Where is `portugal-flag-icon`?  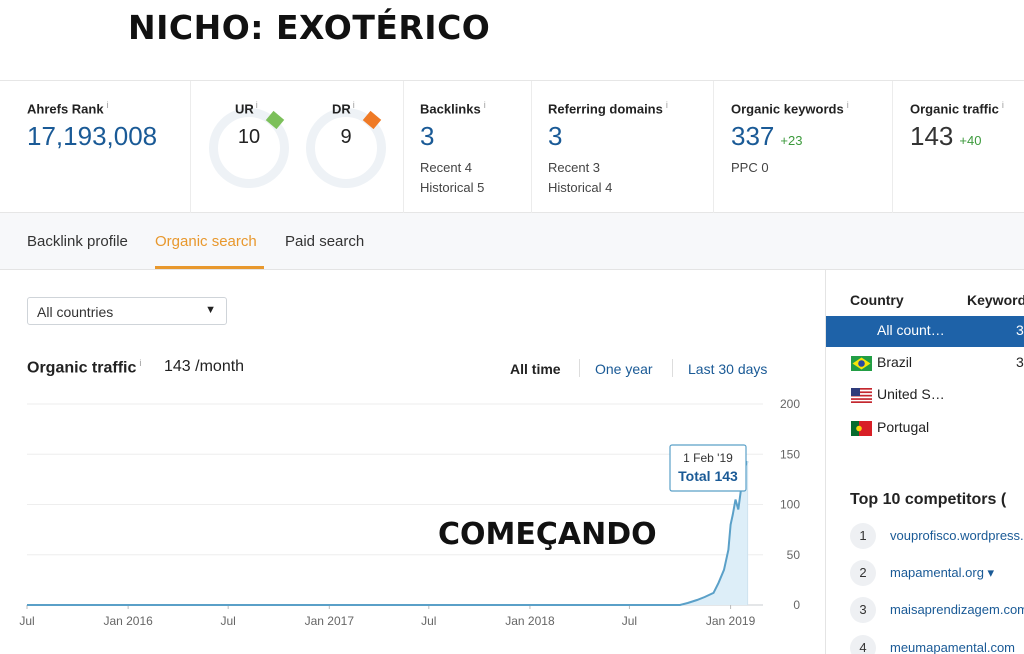 portugal-flag-icon is located at coordinates (861, 428).